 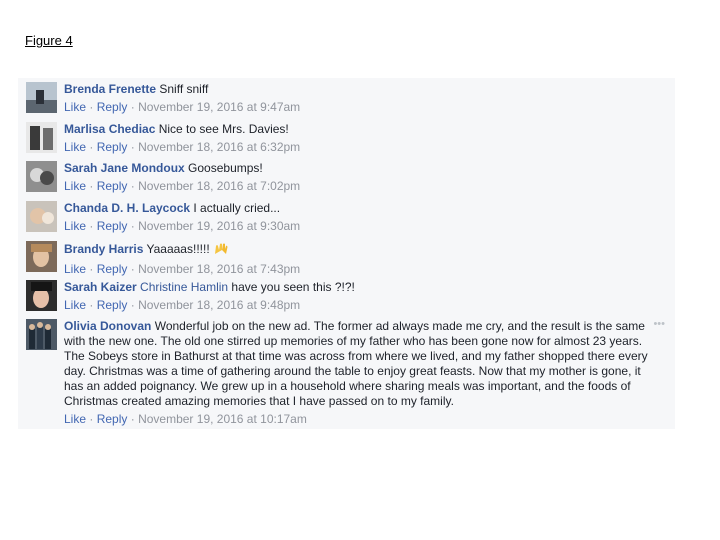 I want to click on comment-text: Brandy Harris Yaaaaas!!!!!, so click(x=367, y=250).